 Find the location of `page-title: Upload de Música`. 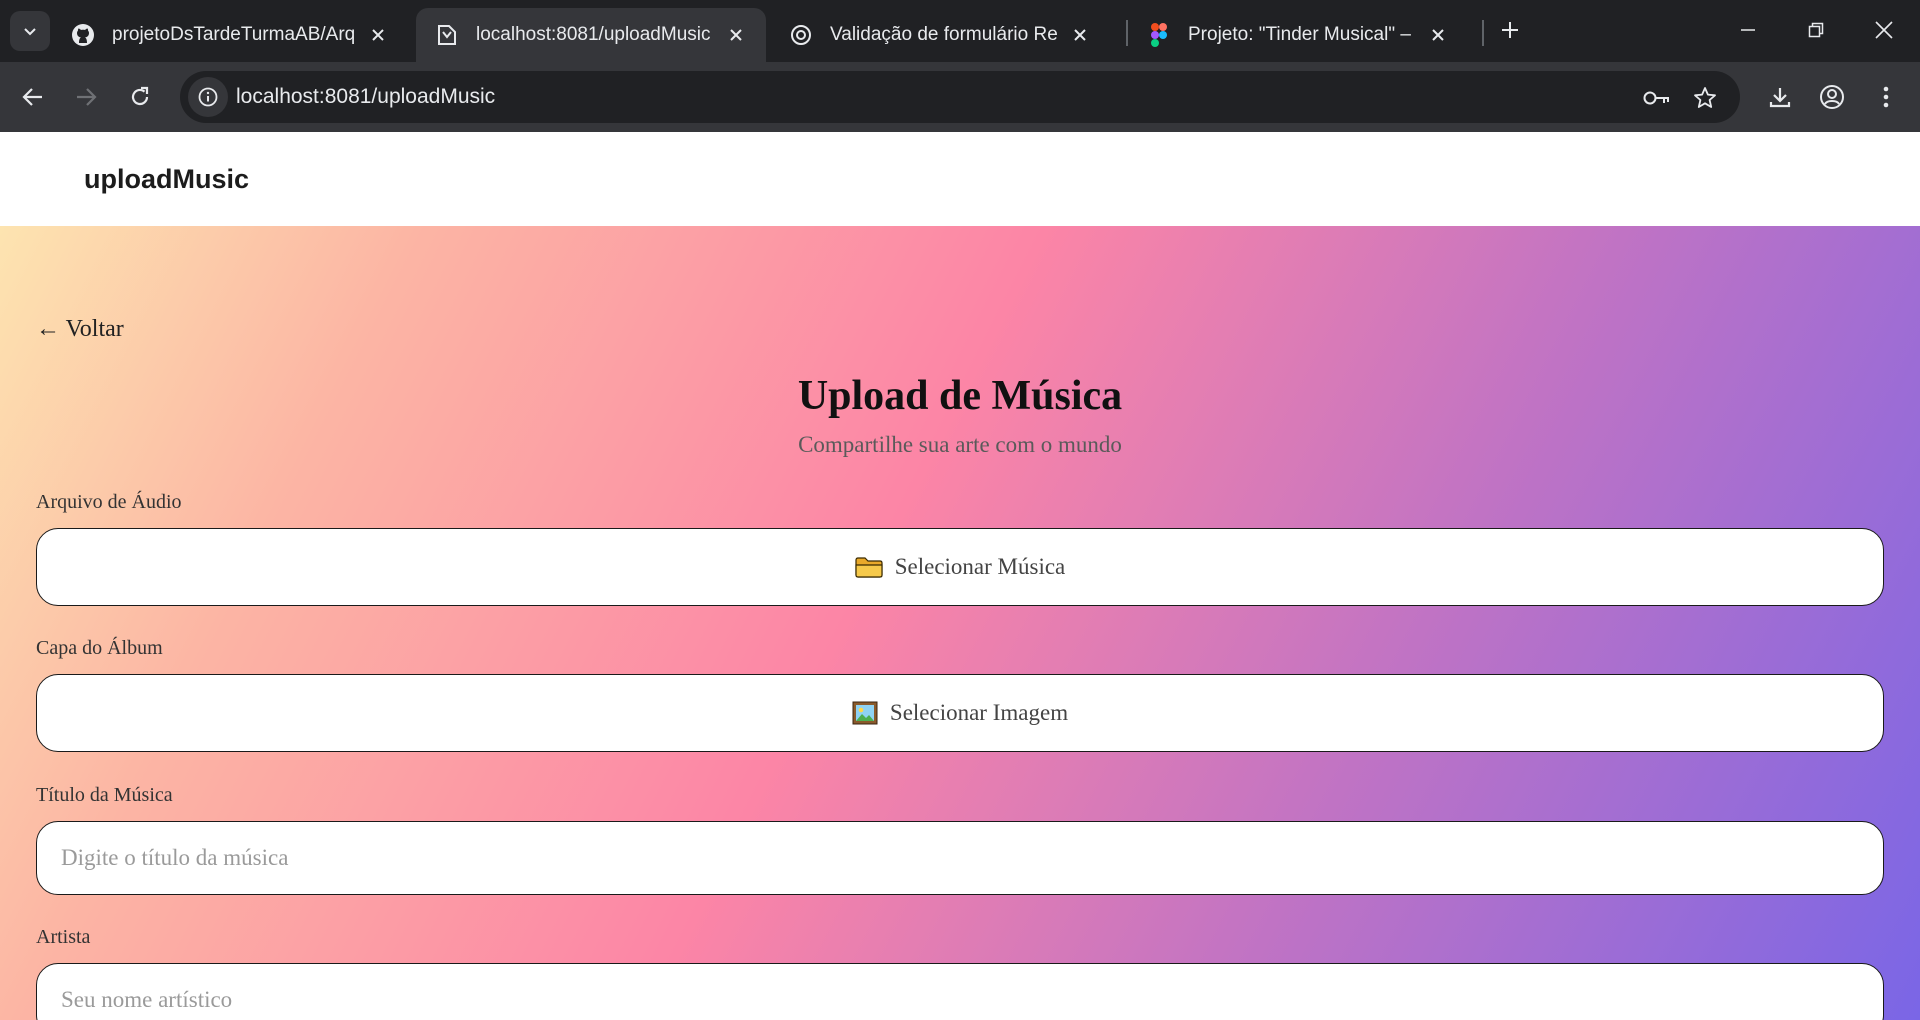

page-title: Upload de Música is located at coordinates (960, 396).